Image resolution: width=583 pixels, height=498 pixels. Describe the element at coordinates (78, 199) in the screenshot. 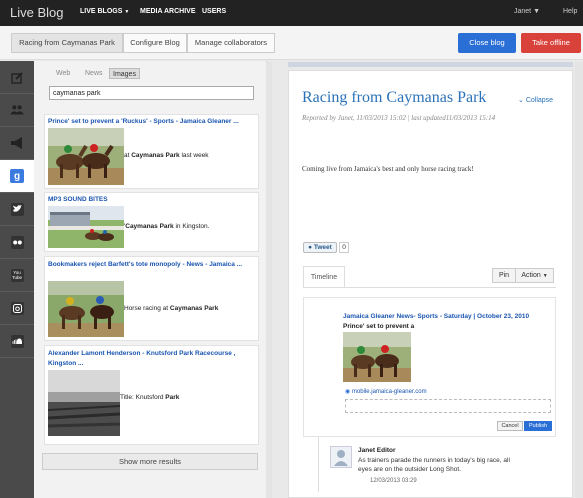

I see `result-title: MP3 SOUND BITES` at that location.